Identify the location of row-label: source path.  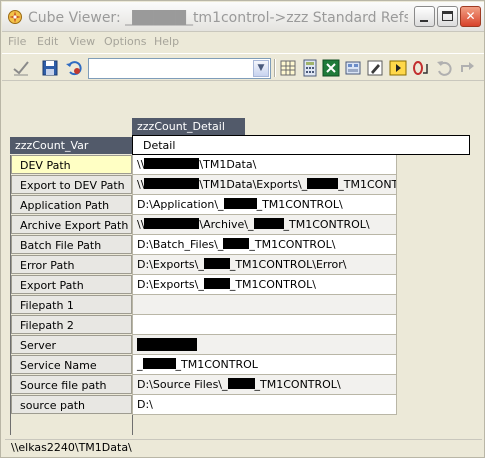
(71, 404).